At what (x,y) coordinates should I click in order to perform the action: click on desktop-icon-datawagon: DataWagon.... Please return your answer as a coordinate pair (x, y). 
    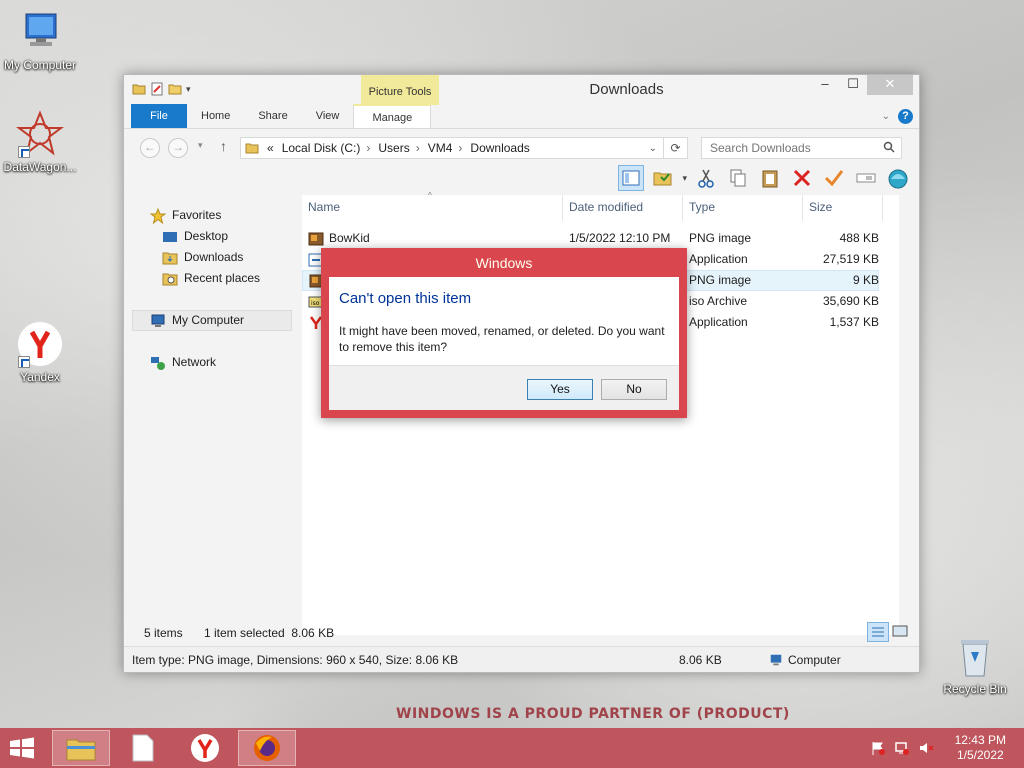
    Looking at the image, I should click on (40, 142).